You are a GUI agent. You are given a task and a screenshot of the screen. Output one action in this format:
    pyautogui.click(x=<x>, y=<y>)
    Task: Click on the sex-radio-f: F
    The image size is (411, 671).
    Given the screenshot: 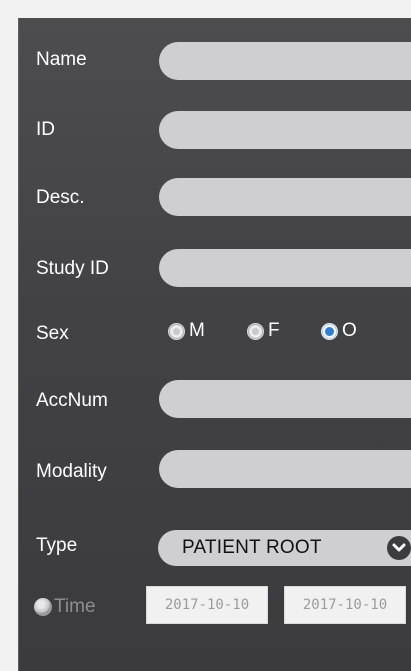 What is the action you would take?
    pyautogui.click(x=263, y=331)
    